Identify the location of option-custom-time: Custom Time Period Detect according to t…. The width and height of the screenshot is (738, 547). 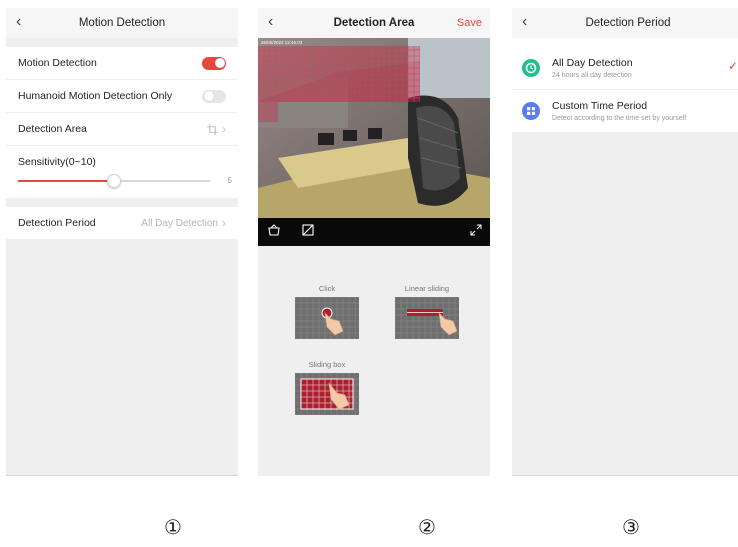
(625, 111).